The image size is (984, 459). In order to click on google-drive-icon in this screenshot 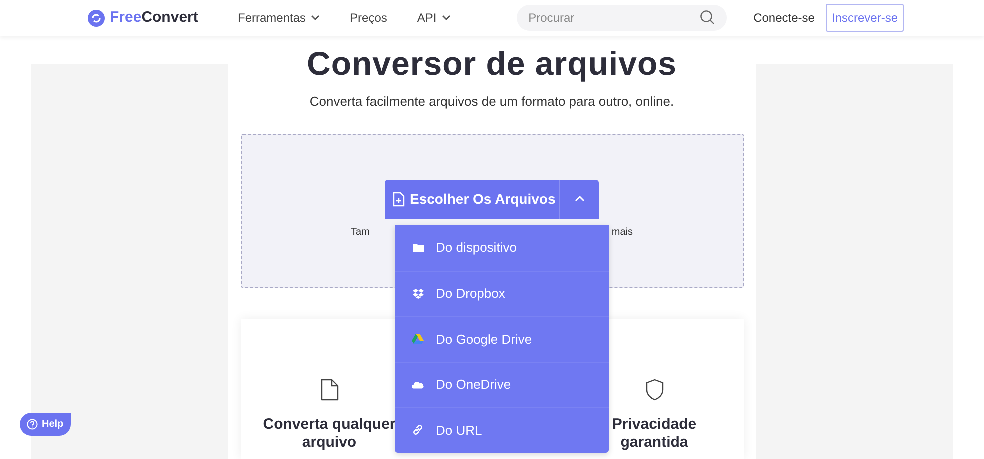, I will do `click(418, 339)`.